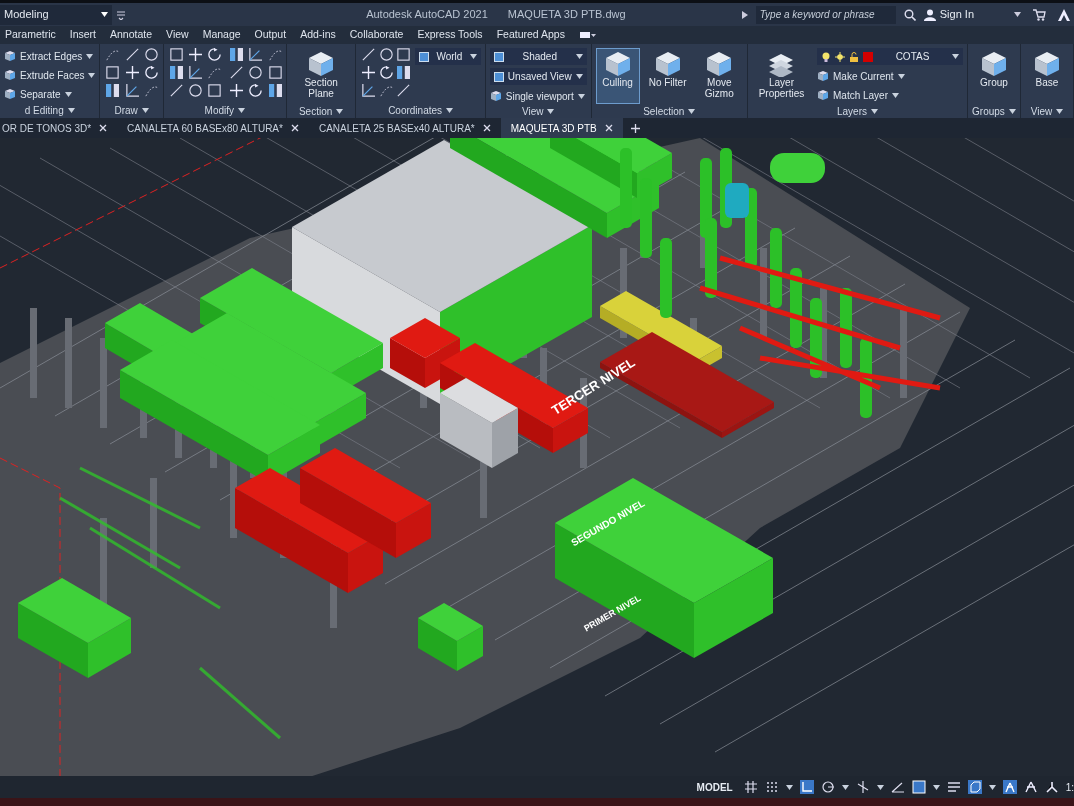 This screenshot has height=806, width=1074. Describe the element at coordinates (530, 35) in the screenshot. I see `ribbon-tab: Featured Apps` at that location.